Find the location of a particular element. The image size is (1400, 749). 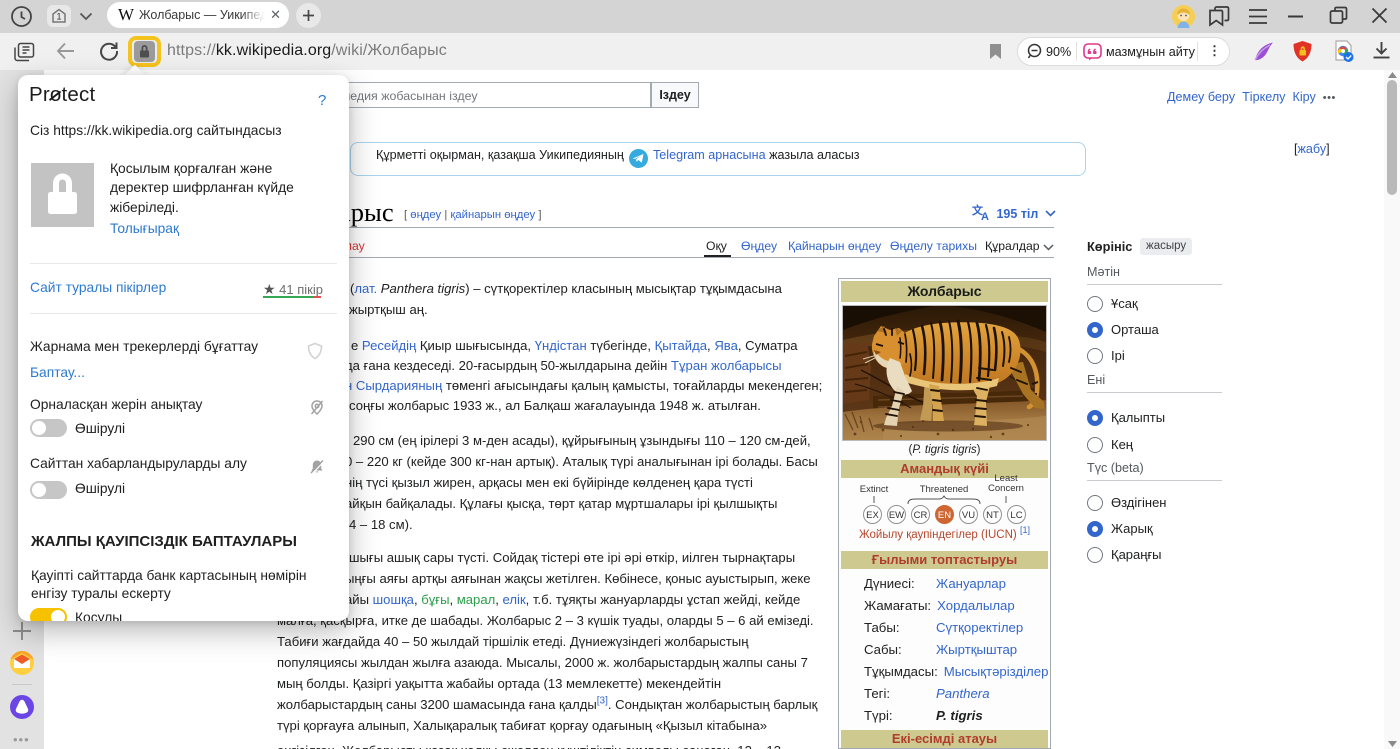

svg-text: 1 is located at coordinates (58, 17).